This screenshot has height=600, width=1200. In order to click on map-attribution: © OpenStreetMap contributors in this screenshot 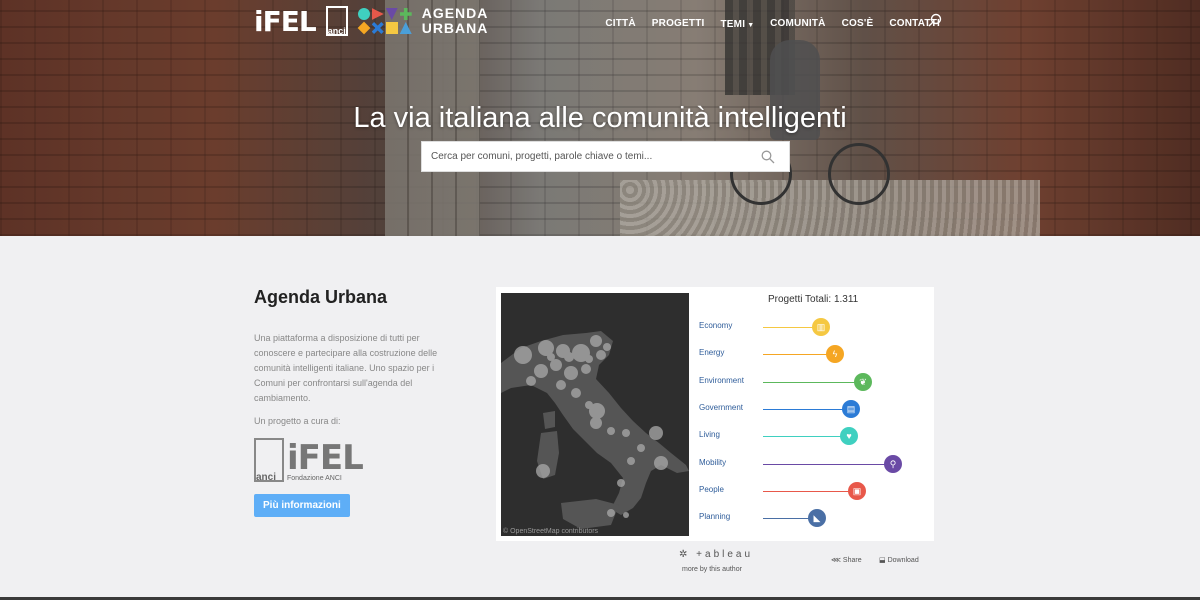, I will do `click(550, 531)`.